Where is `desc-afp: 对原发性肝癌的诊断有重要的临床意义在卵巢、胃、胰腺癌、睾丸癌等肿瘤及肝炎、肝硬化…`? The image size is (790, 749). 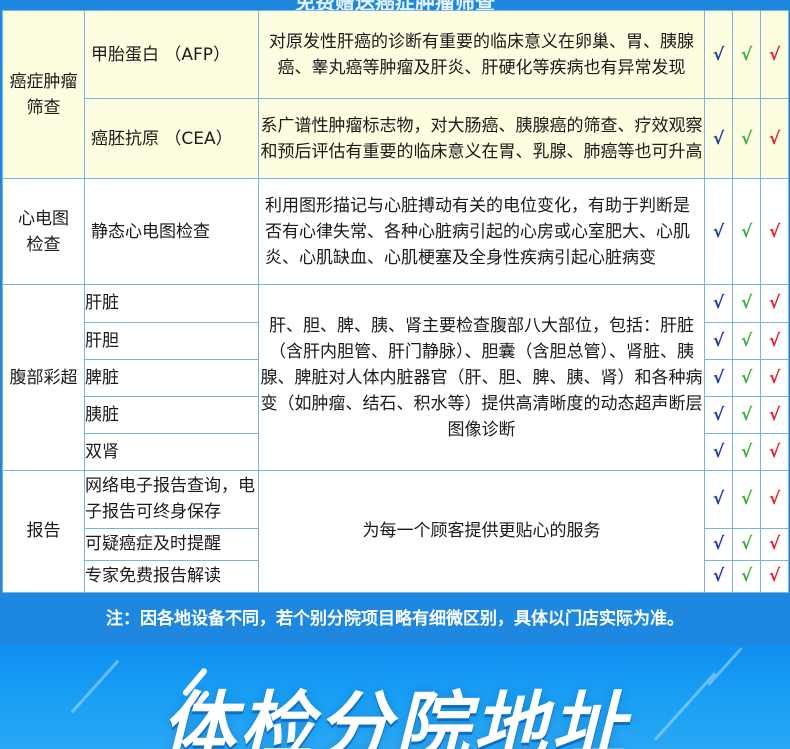 desc-afp: 对原发性肝癌的诊断有重要的临床意义在卵巢、胃、胰腺癌、睾丸癌等肿瘤及肝炎、肝硬化… is located at coordinates (481, 54).